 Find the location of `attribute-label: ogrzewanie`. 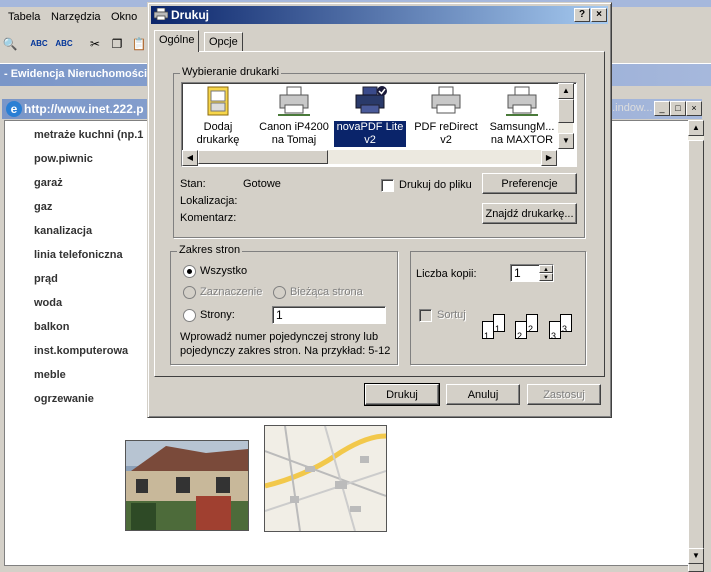

attribute-label: ogrzewanie is located at coordinates (64, 399).